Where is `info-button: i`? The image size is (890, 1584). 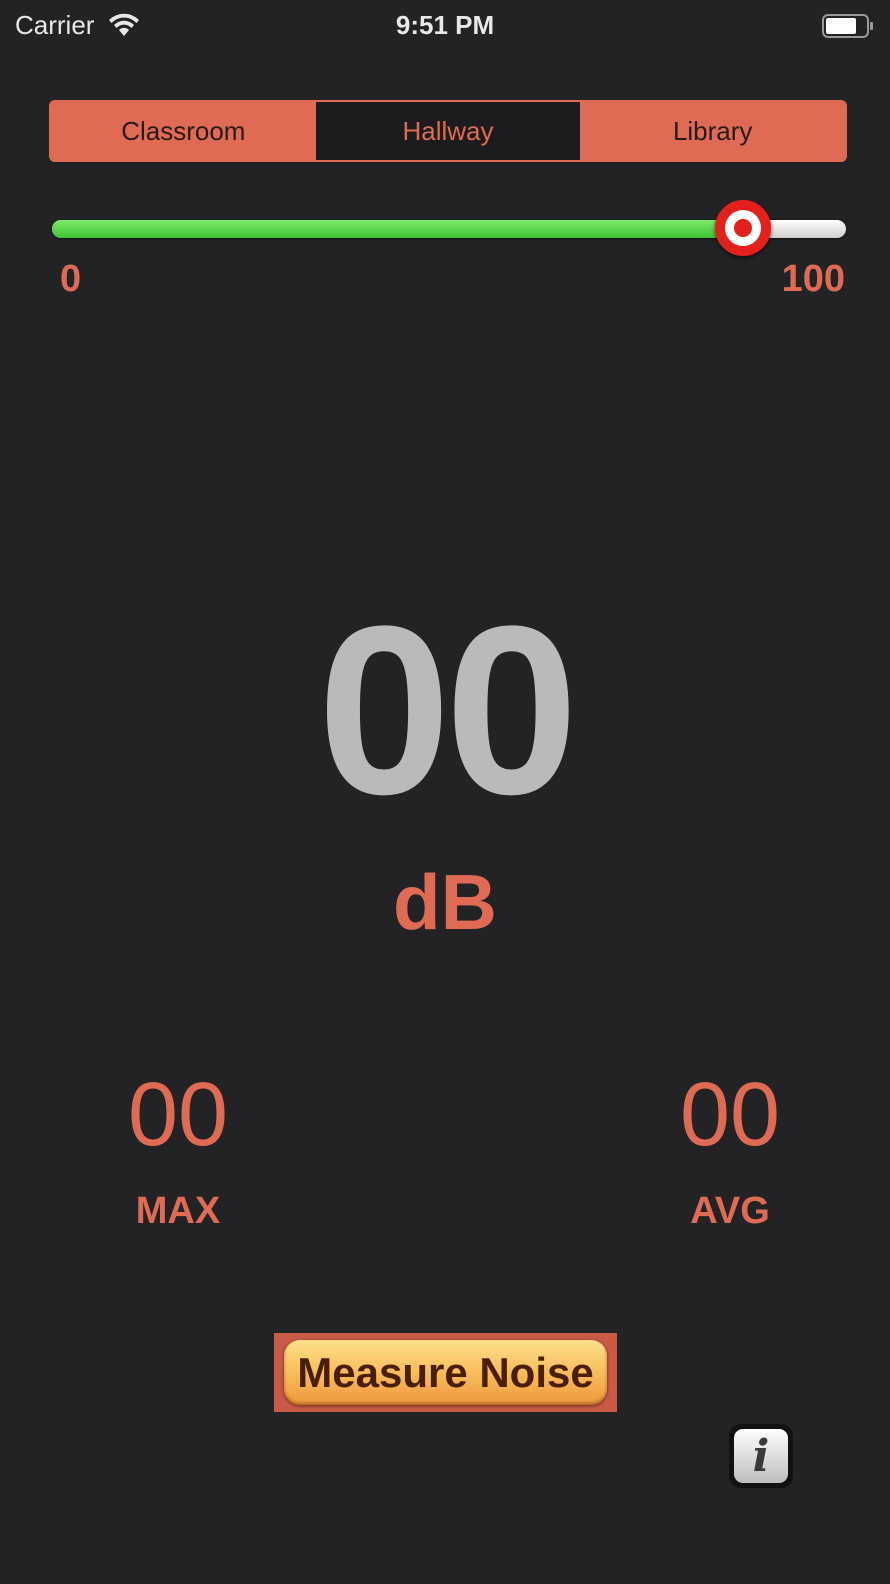 info-button: i is located at coordinates (761, 1456).